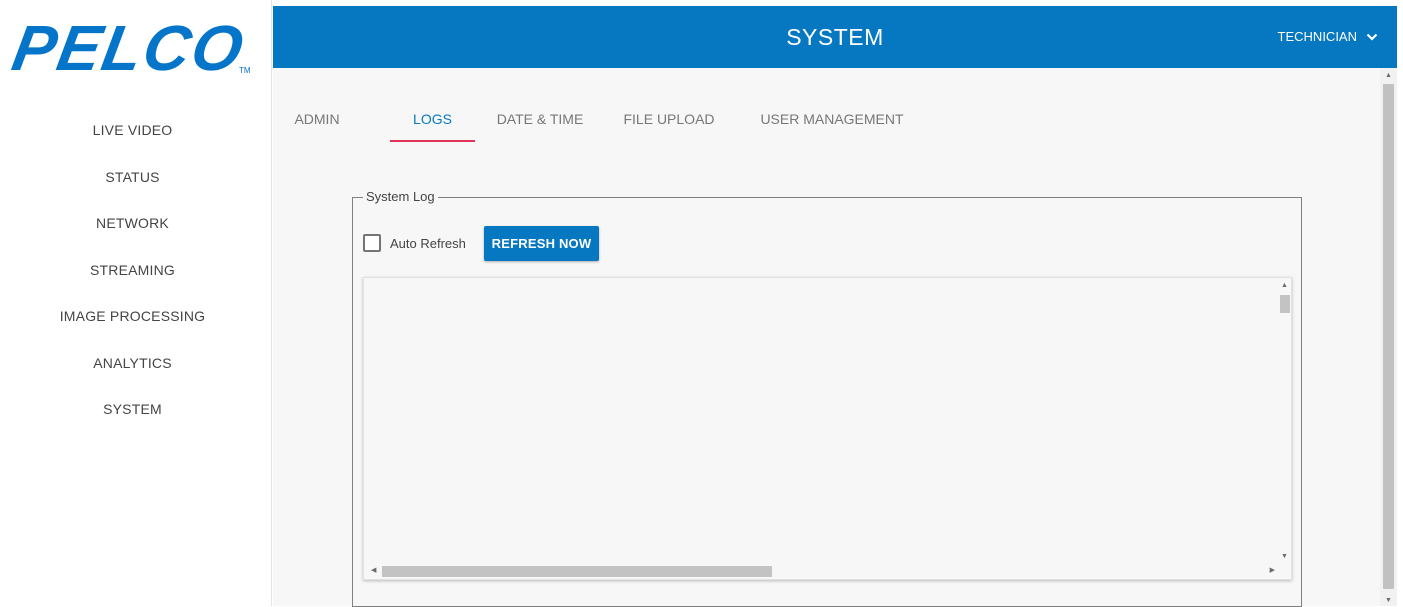 The image size is (1403, 607). What do you see at coordinates (132, 316) in the screenshot?
I see `sidebar-item-image-processing: IMAGE PROCESSING` at bounding box center [132, 316].